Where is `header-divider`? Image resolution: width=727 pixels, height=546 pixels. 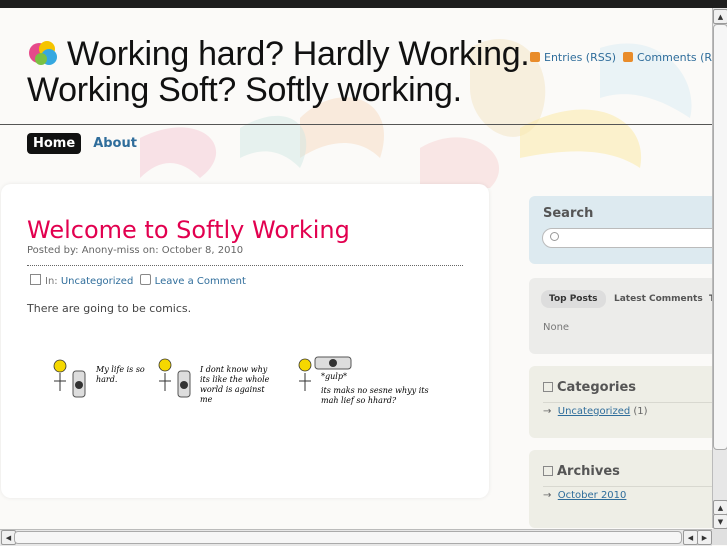 header-divider is located at coordinates (356, 124).